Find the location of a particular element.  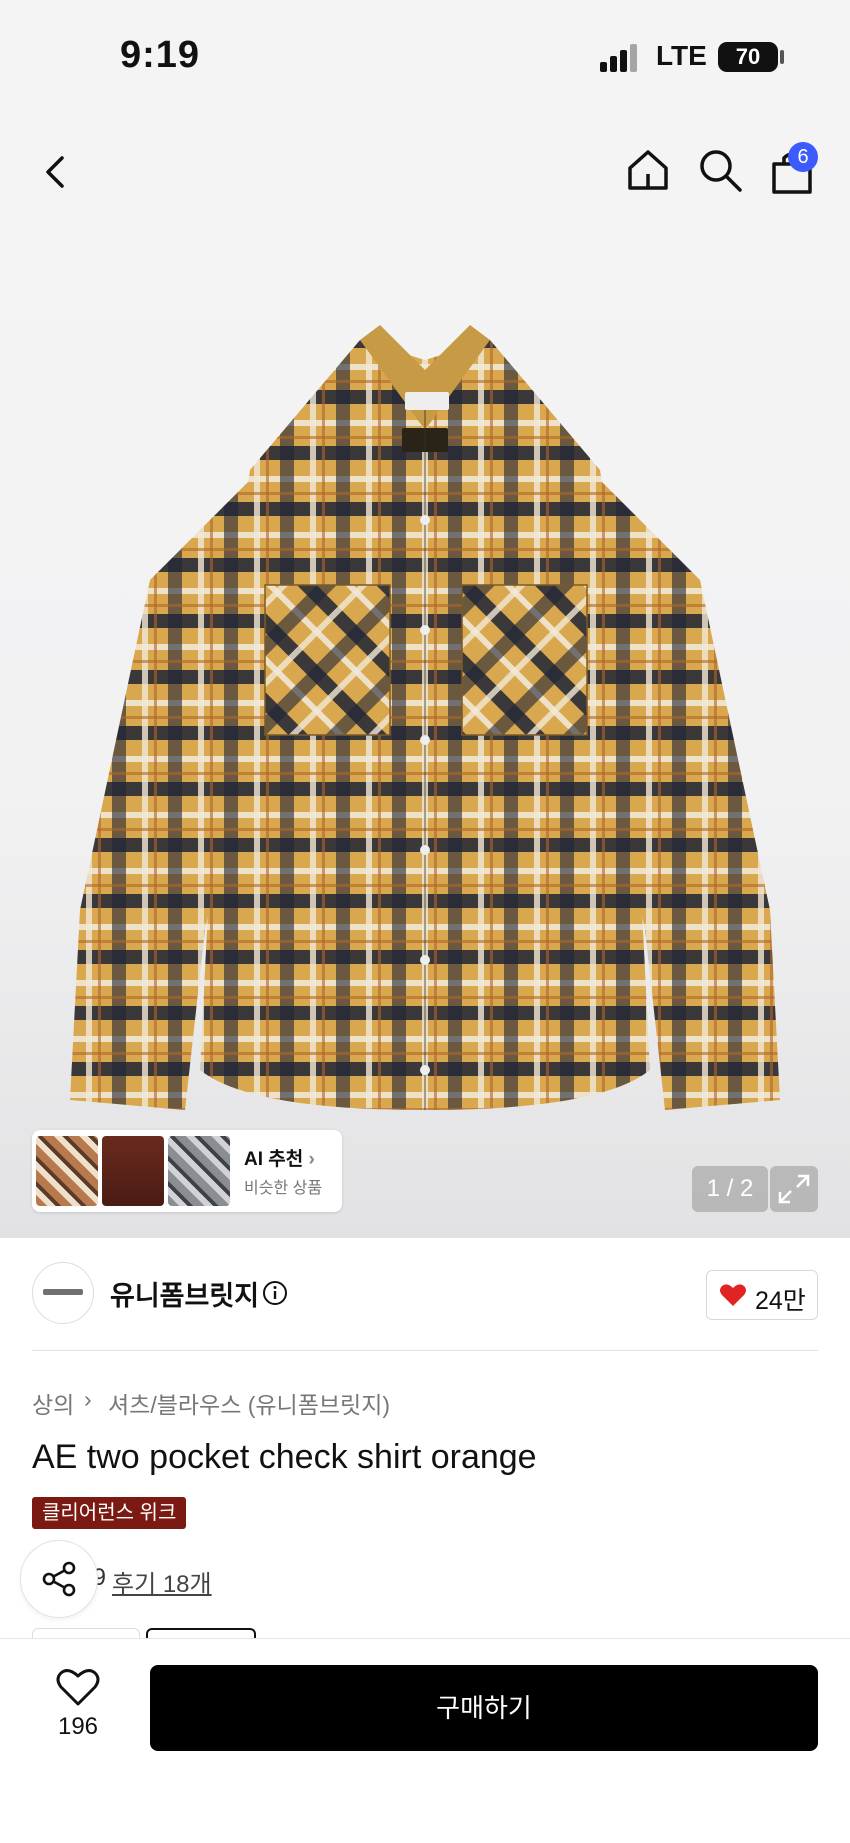

heart-outline-icon is located at coordinates (78, 1687).